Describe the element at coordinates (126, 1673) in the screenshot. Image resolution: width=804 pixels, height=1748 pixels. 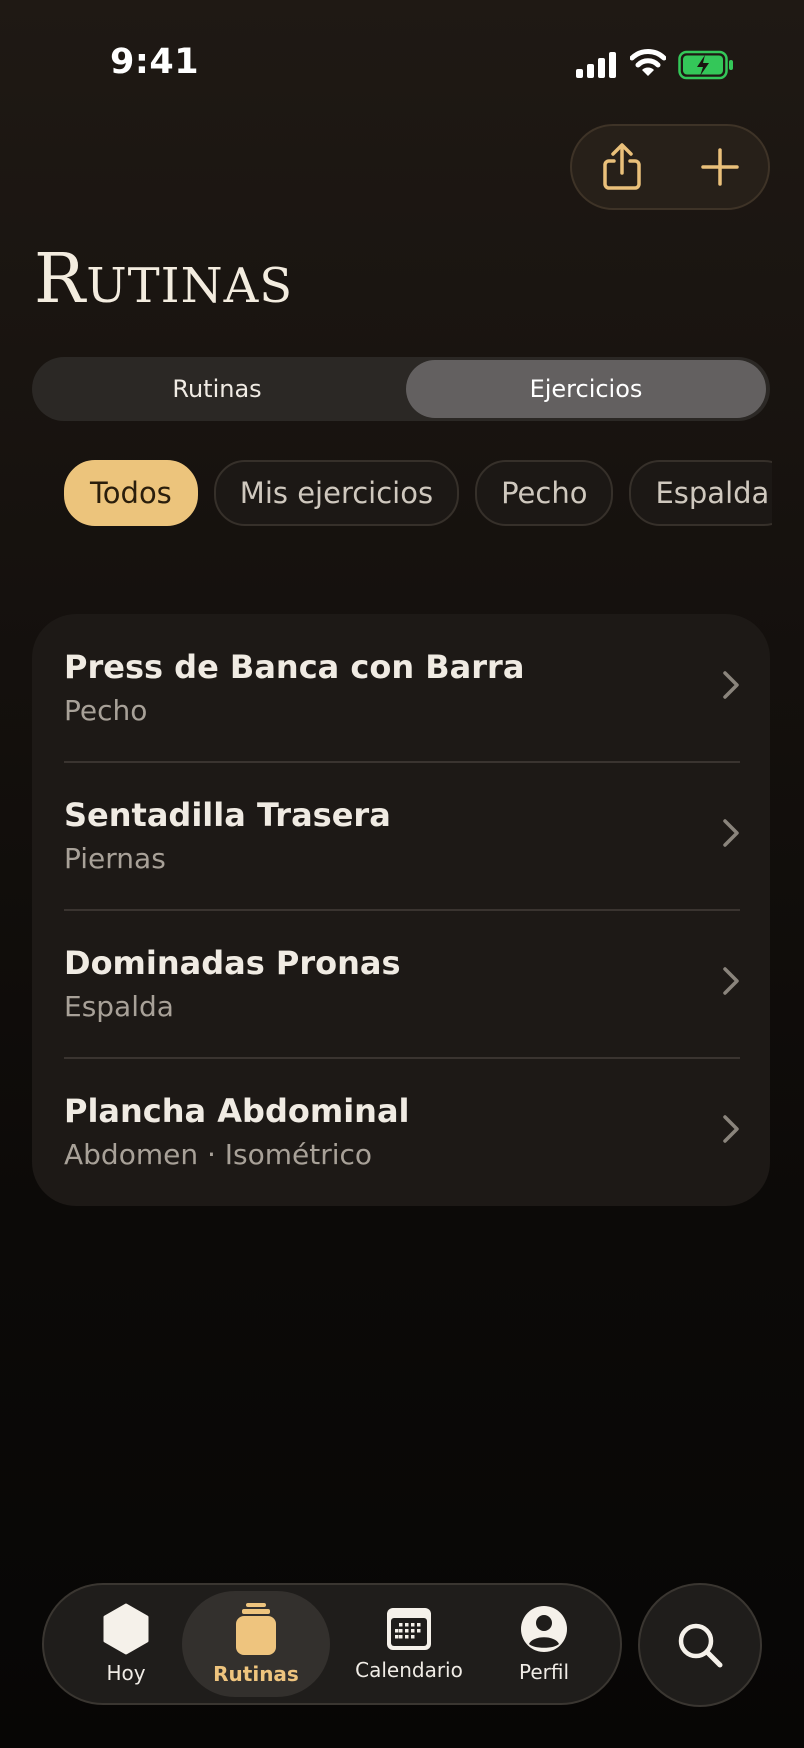
I see `tab-label: Hoy` at that location.